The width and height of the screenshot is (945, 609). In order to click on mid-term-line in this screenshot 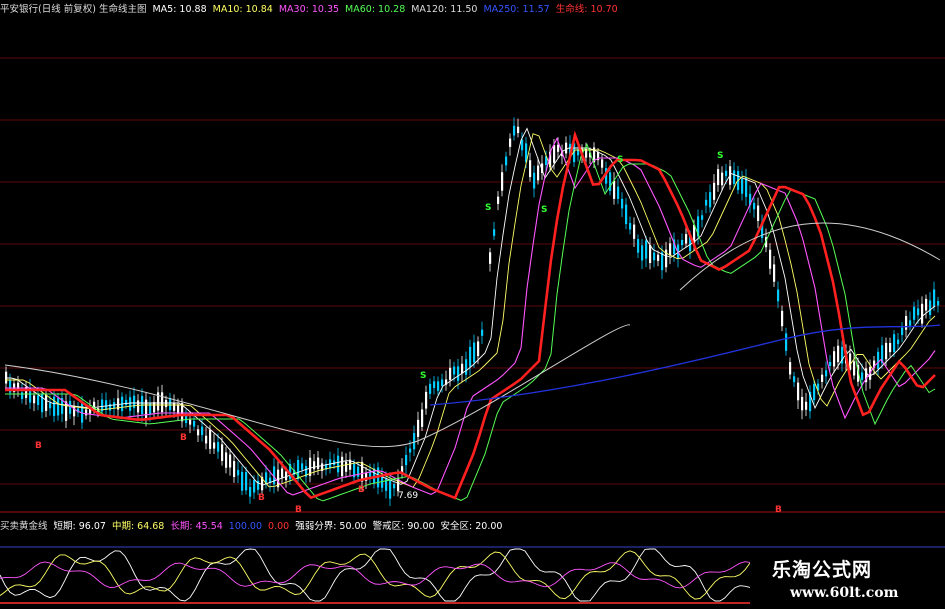, I will do `click(375, 575)`.